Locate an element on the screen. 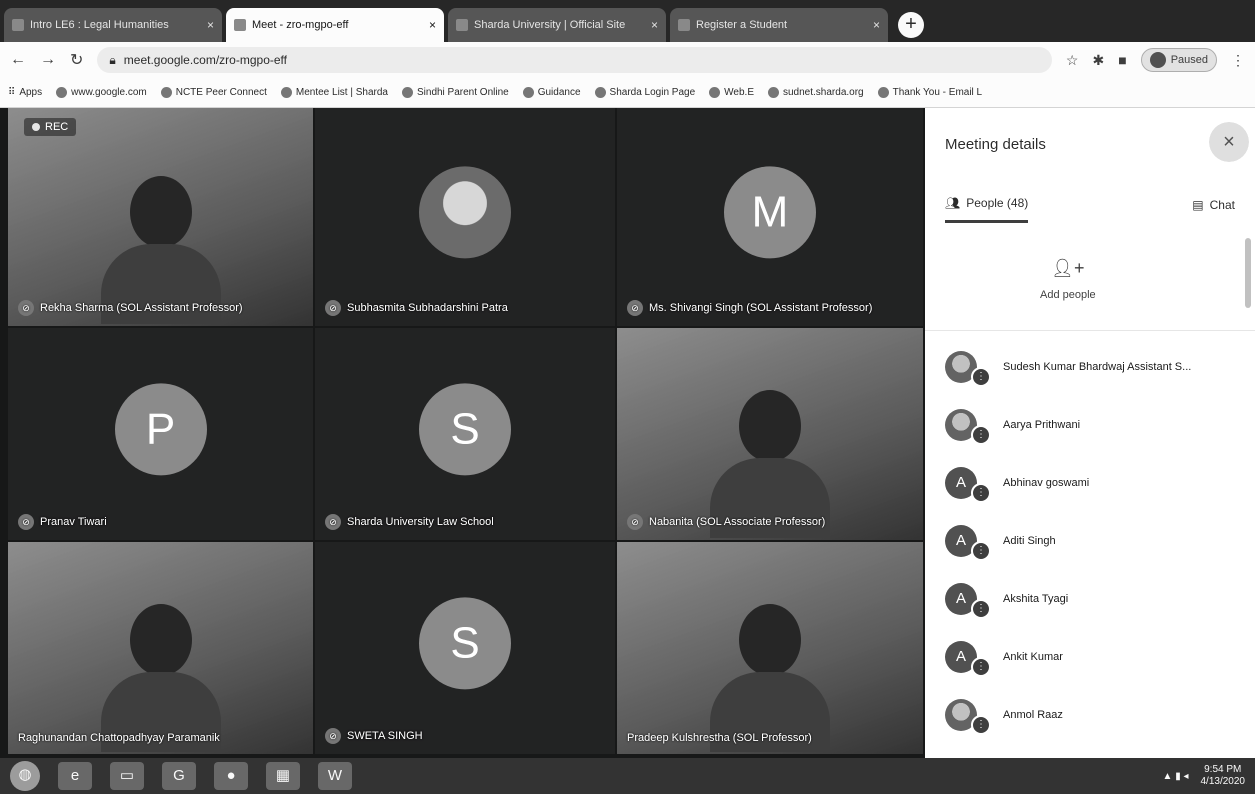 This screenshot has height=794, width=1255. tab-title: Register a Student is located at coordinates (742, 25).